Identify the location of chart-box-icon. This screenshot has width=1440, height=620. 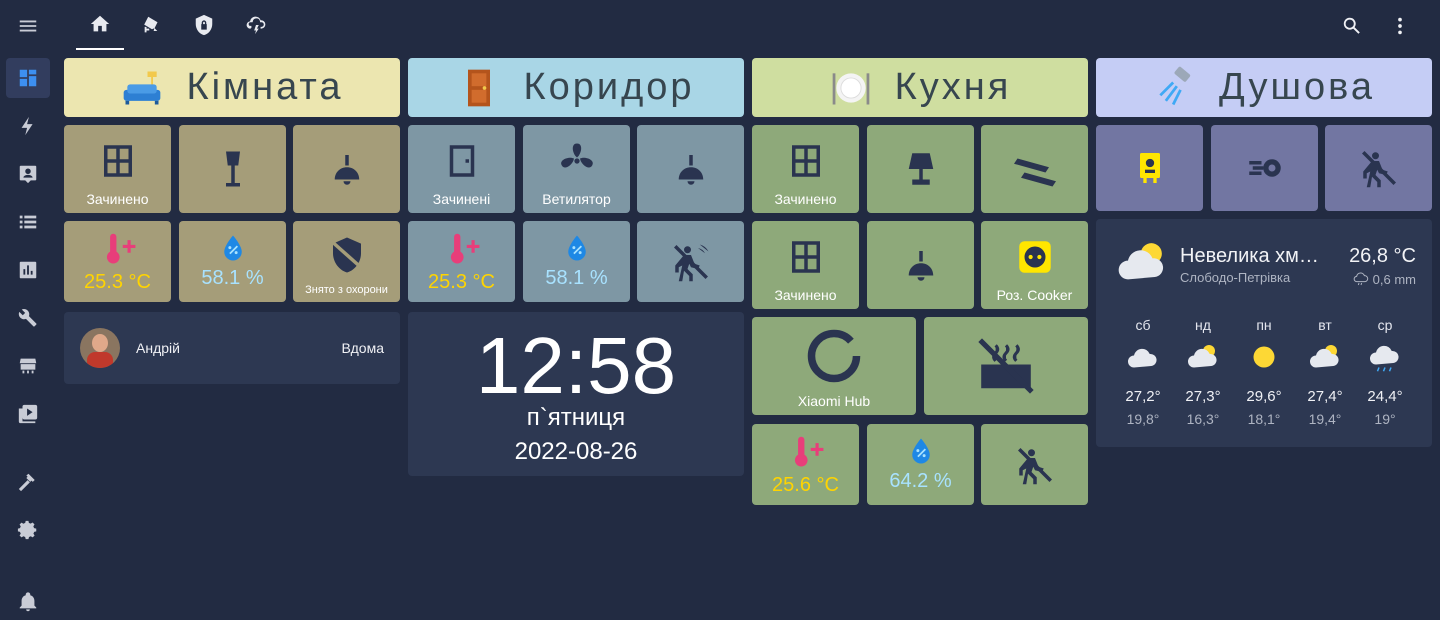
(28, 270).